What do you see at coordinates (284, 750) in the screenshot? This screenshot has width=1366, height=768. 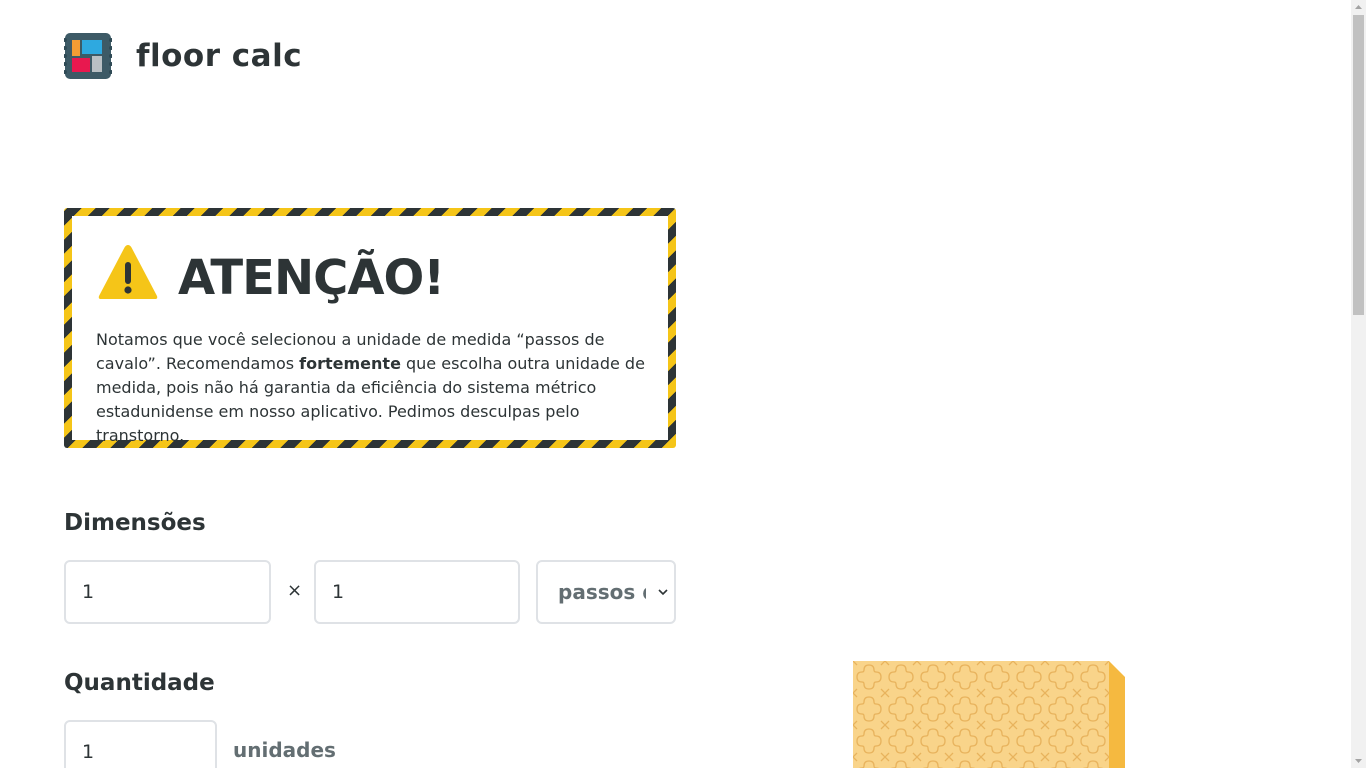 I see `quantity-unit-label: unidades` at bounding box center [284, 750].